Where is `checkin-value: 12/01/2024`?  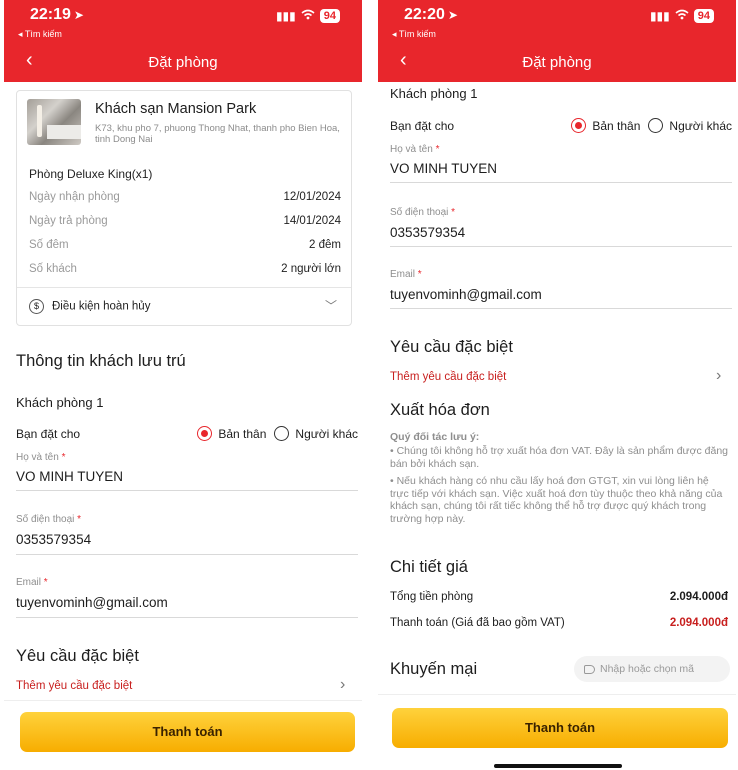 checkin-value: 12/01/2024 is located at coordinates (312, 197).